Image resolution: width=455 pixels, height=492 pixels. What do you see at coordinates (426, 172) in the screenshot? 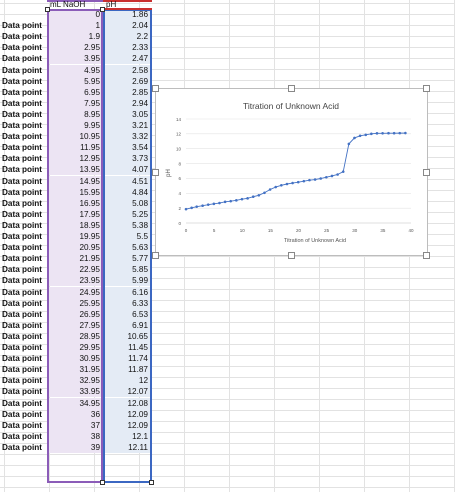
I see `chart-resize-handle-right` at bounding box center [426, 172].